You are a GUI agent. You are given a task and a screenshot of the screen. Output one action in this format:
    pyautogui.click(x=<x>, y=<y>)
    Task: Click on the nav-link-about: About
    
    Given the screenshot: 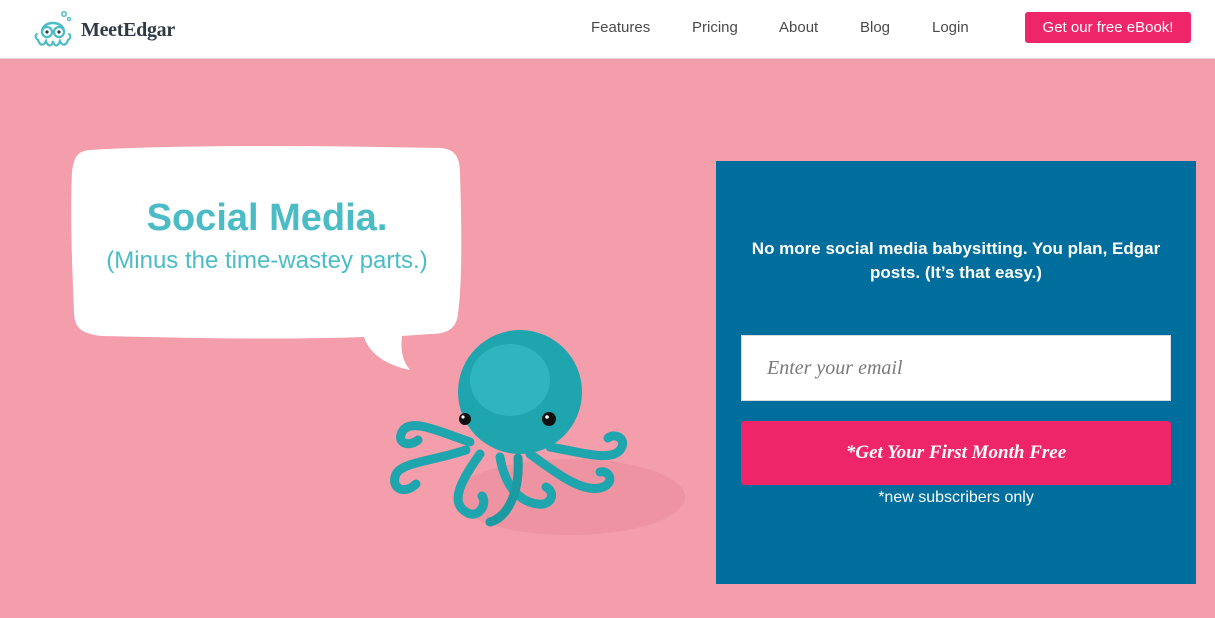 What is the action you would take?
    pyautogui.click(x=798, y=28)
    